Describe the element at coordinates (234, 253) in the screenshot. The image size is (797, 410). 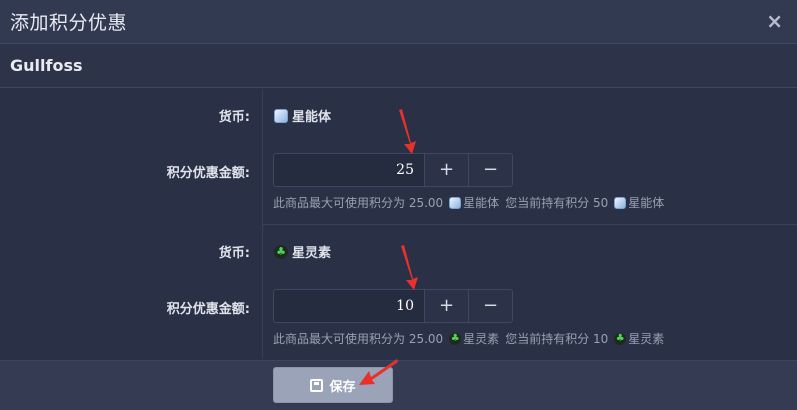
I see `currency-label-2: 货币:` at that location.